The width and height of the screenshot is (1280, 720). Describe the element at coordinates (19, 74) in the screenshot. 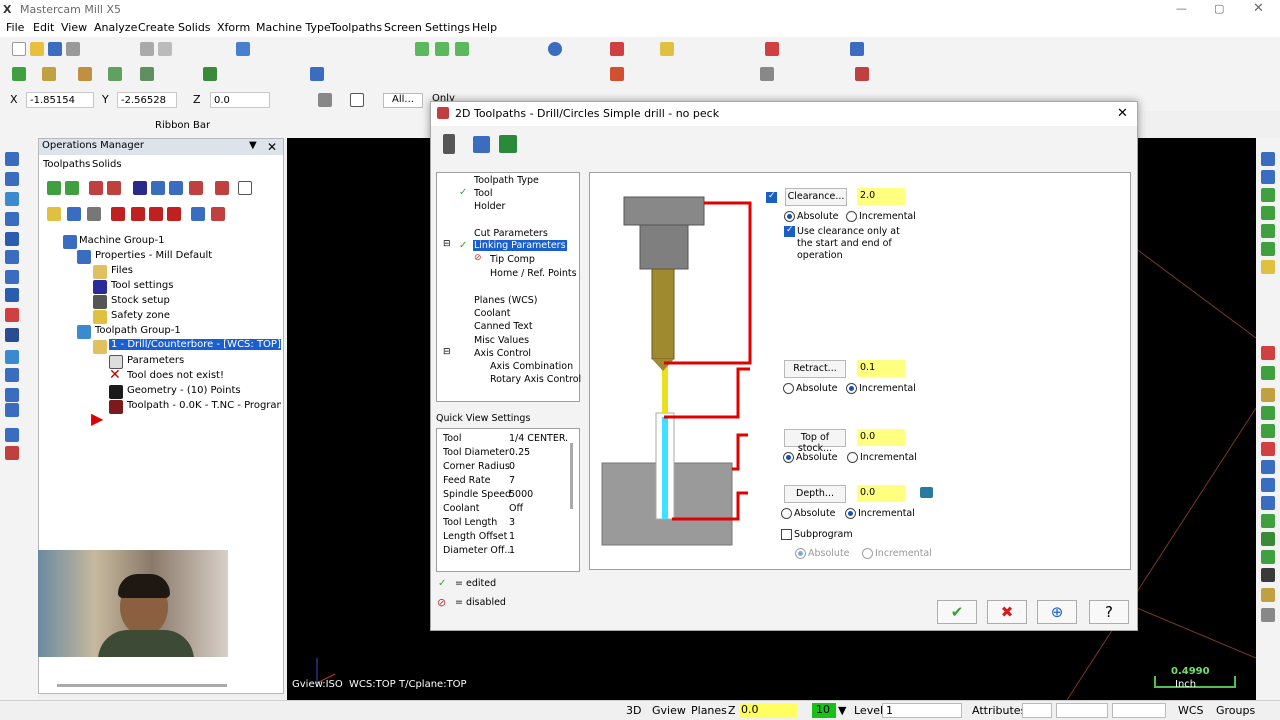

I see `add-icon` at that location.